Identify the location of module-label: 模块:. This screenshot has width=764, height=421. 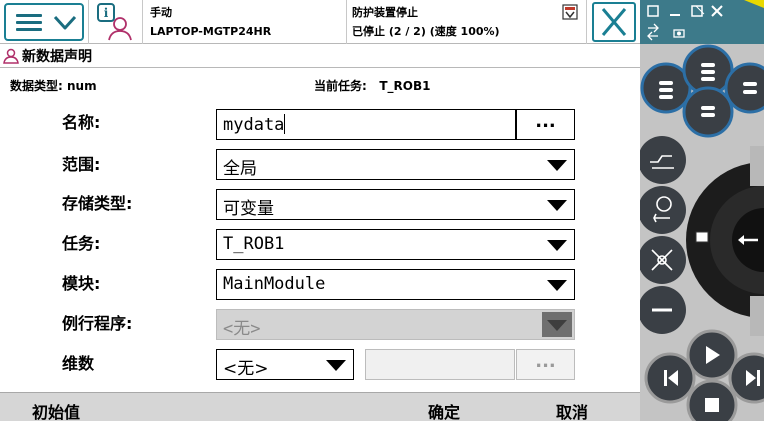
(81, 283).